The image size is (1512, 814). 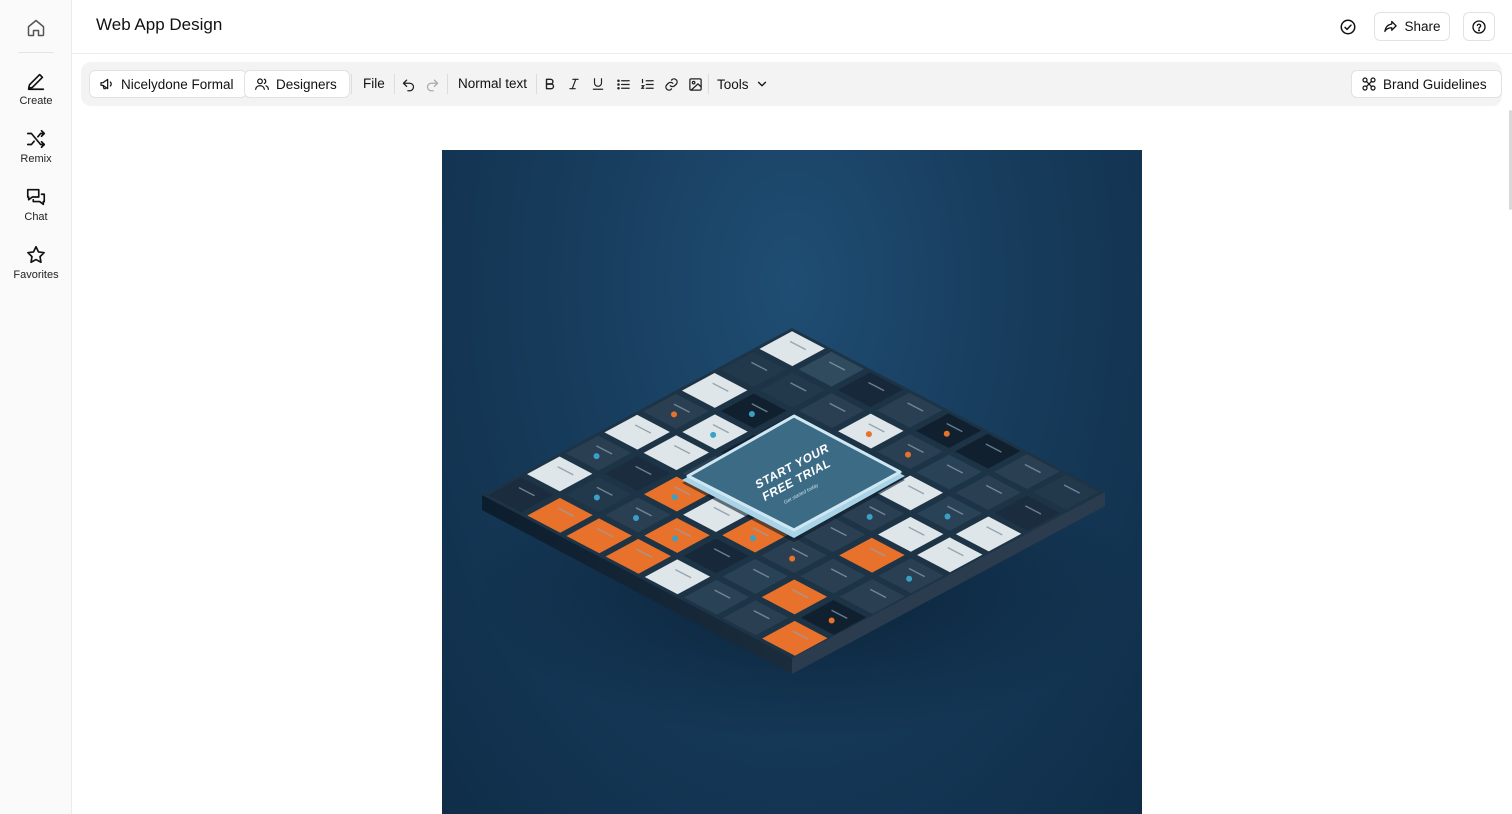 What do you see at coordinates (36, 139) in the screenshot?
I see `shuffle-icon` at bounding box center [36, 139].